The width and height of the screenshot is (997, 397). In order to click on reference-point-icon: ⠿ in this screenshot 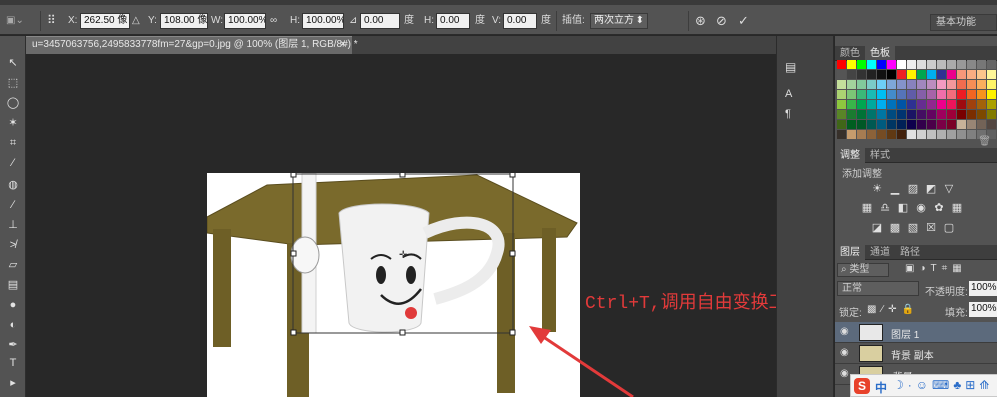, I will do `click(51, 20)`.